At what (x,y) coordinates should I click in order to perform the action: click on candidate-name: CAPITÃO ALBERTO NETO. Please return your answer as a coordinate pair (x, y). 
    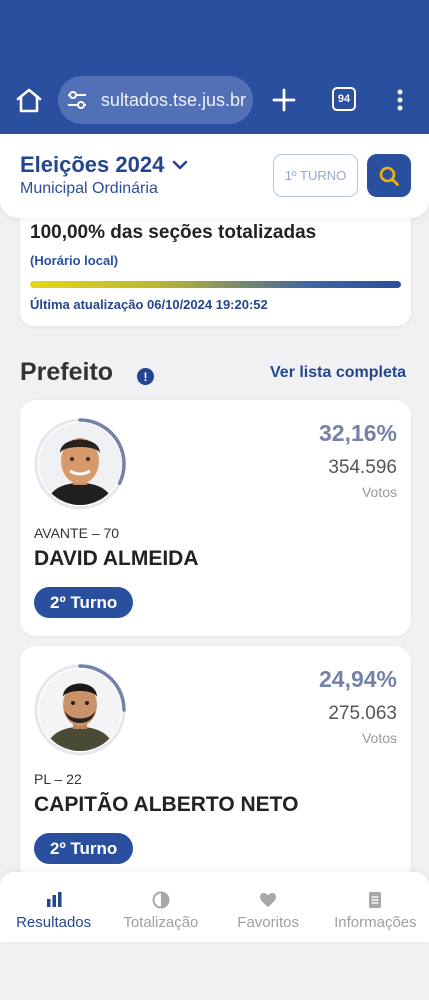
    Looking at the image, I should click on (166, 804).